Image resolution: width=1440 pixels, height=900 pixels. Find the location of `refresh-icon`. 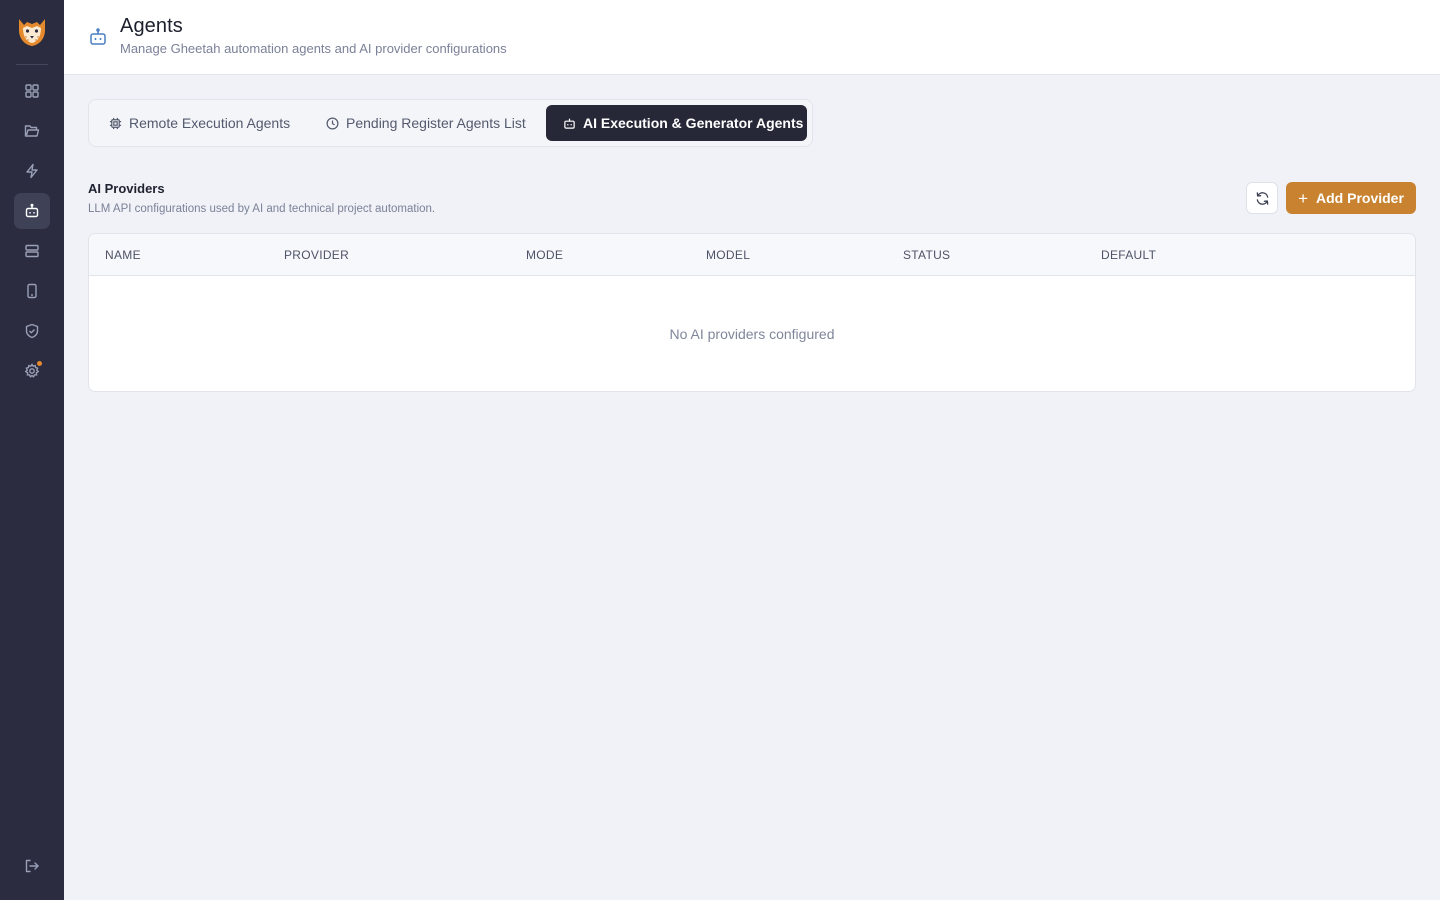

refresh-icon is located at coordinates (1262, 198).